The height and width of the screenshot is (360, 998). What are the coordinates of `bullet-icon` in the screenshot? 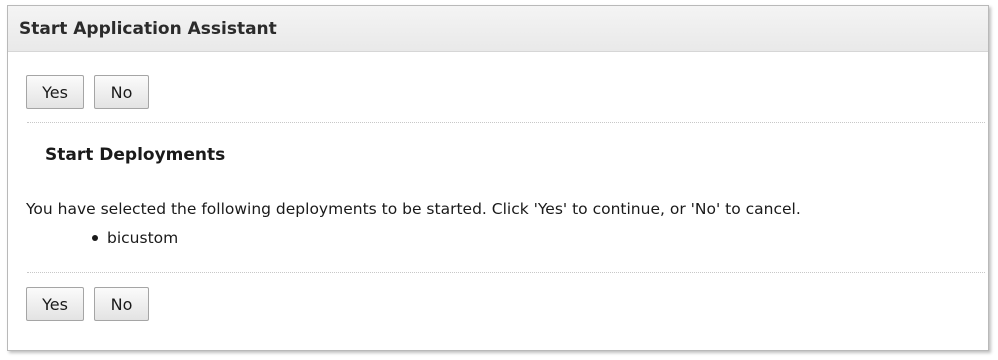 It's located at (95, 238).